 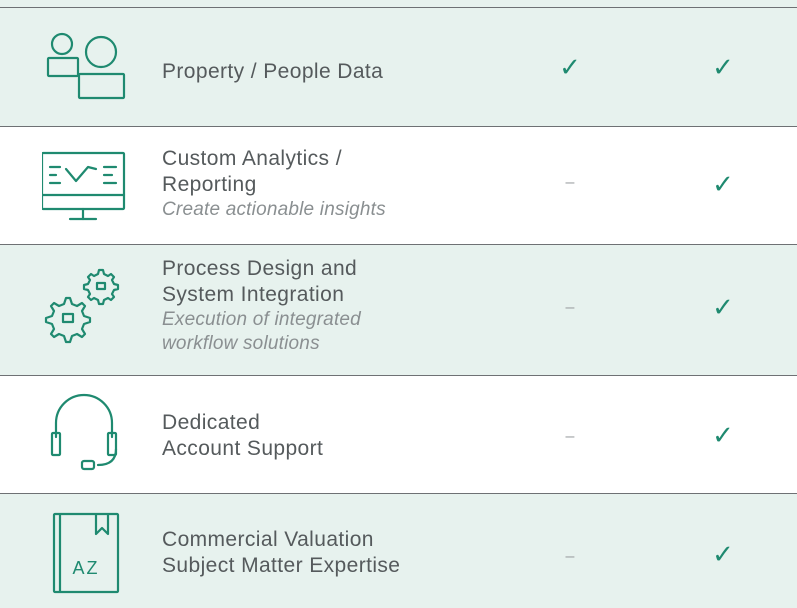 I want to click on row-title-line: Account Support, so click(x=243, y=448).